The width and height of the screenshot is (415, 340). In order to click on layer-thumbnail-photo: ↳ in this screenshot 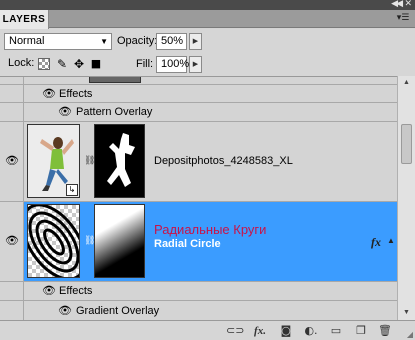, I will do `click(53, 161)`.